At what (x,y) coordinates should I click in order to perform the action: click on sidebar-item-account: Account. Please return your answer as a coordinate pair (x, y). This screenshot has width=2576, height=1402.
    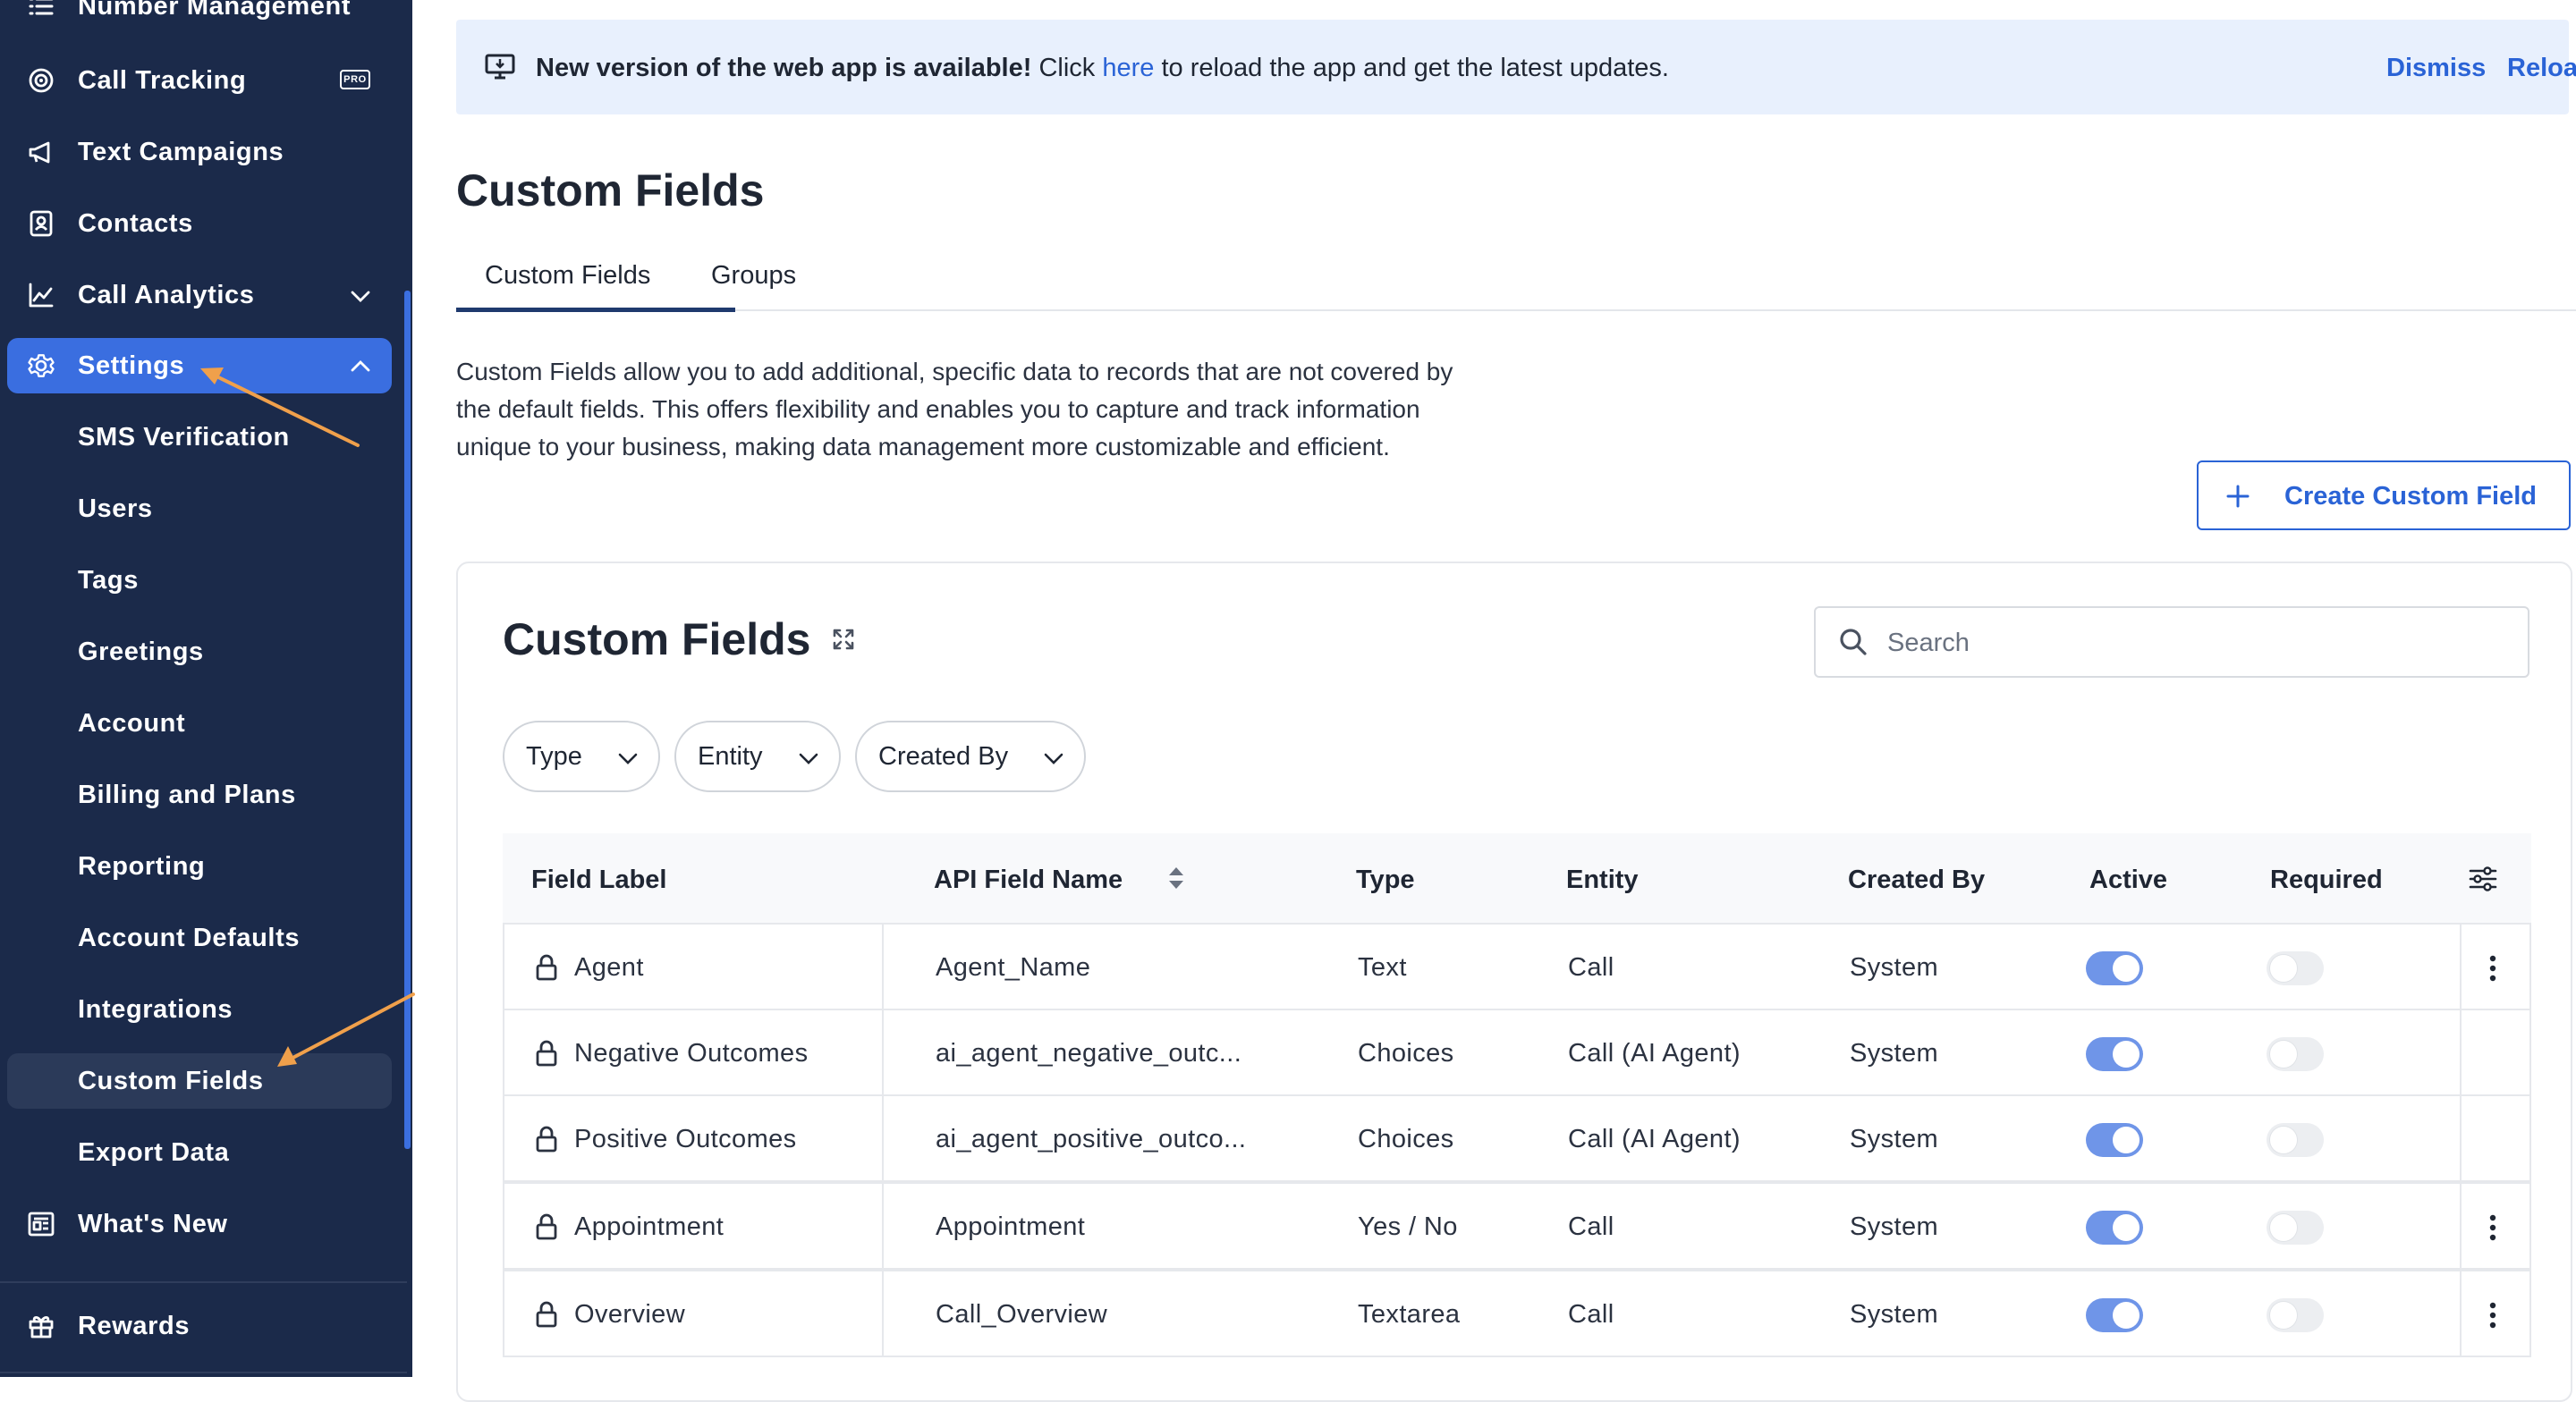
    Looking at the image, I should click on (199, 723).